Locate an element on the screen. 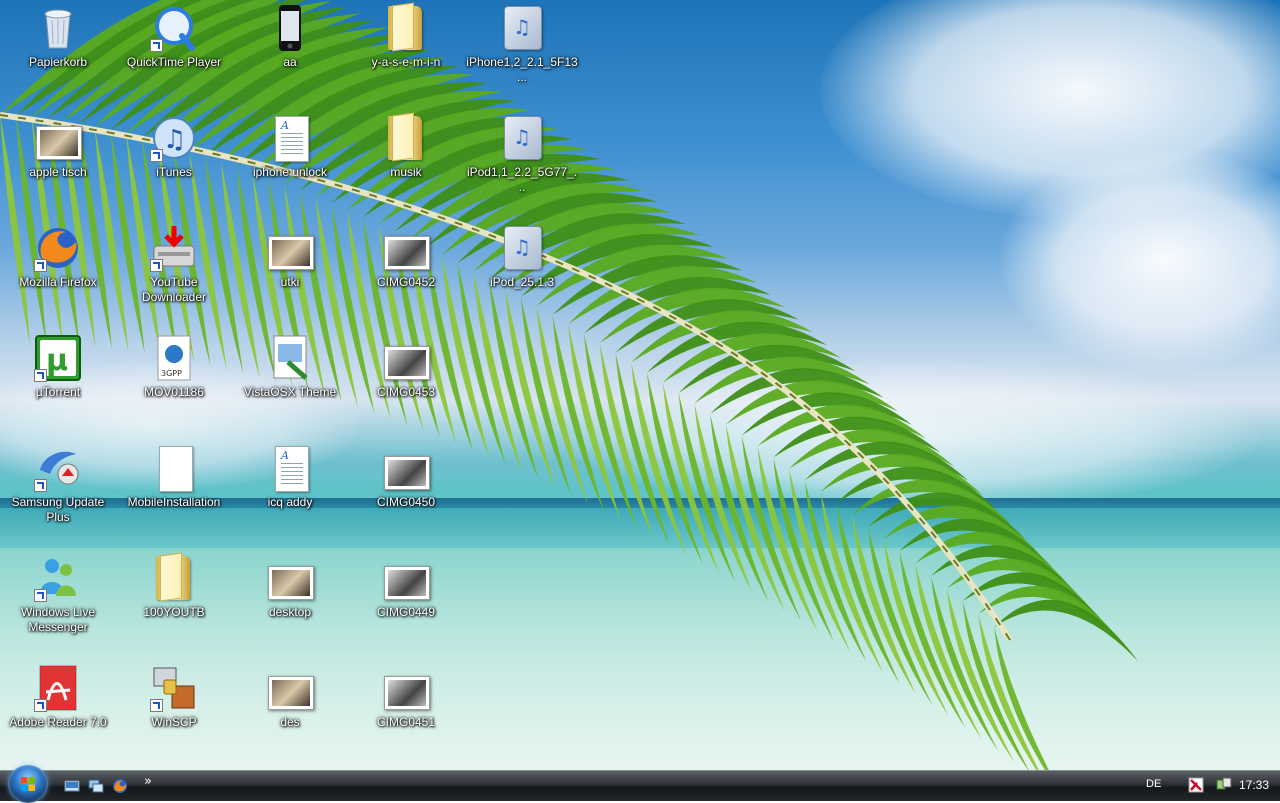  desktop-icon-label: YouTube Downloader is located at coordinates (174, 289).